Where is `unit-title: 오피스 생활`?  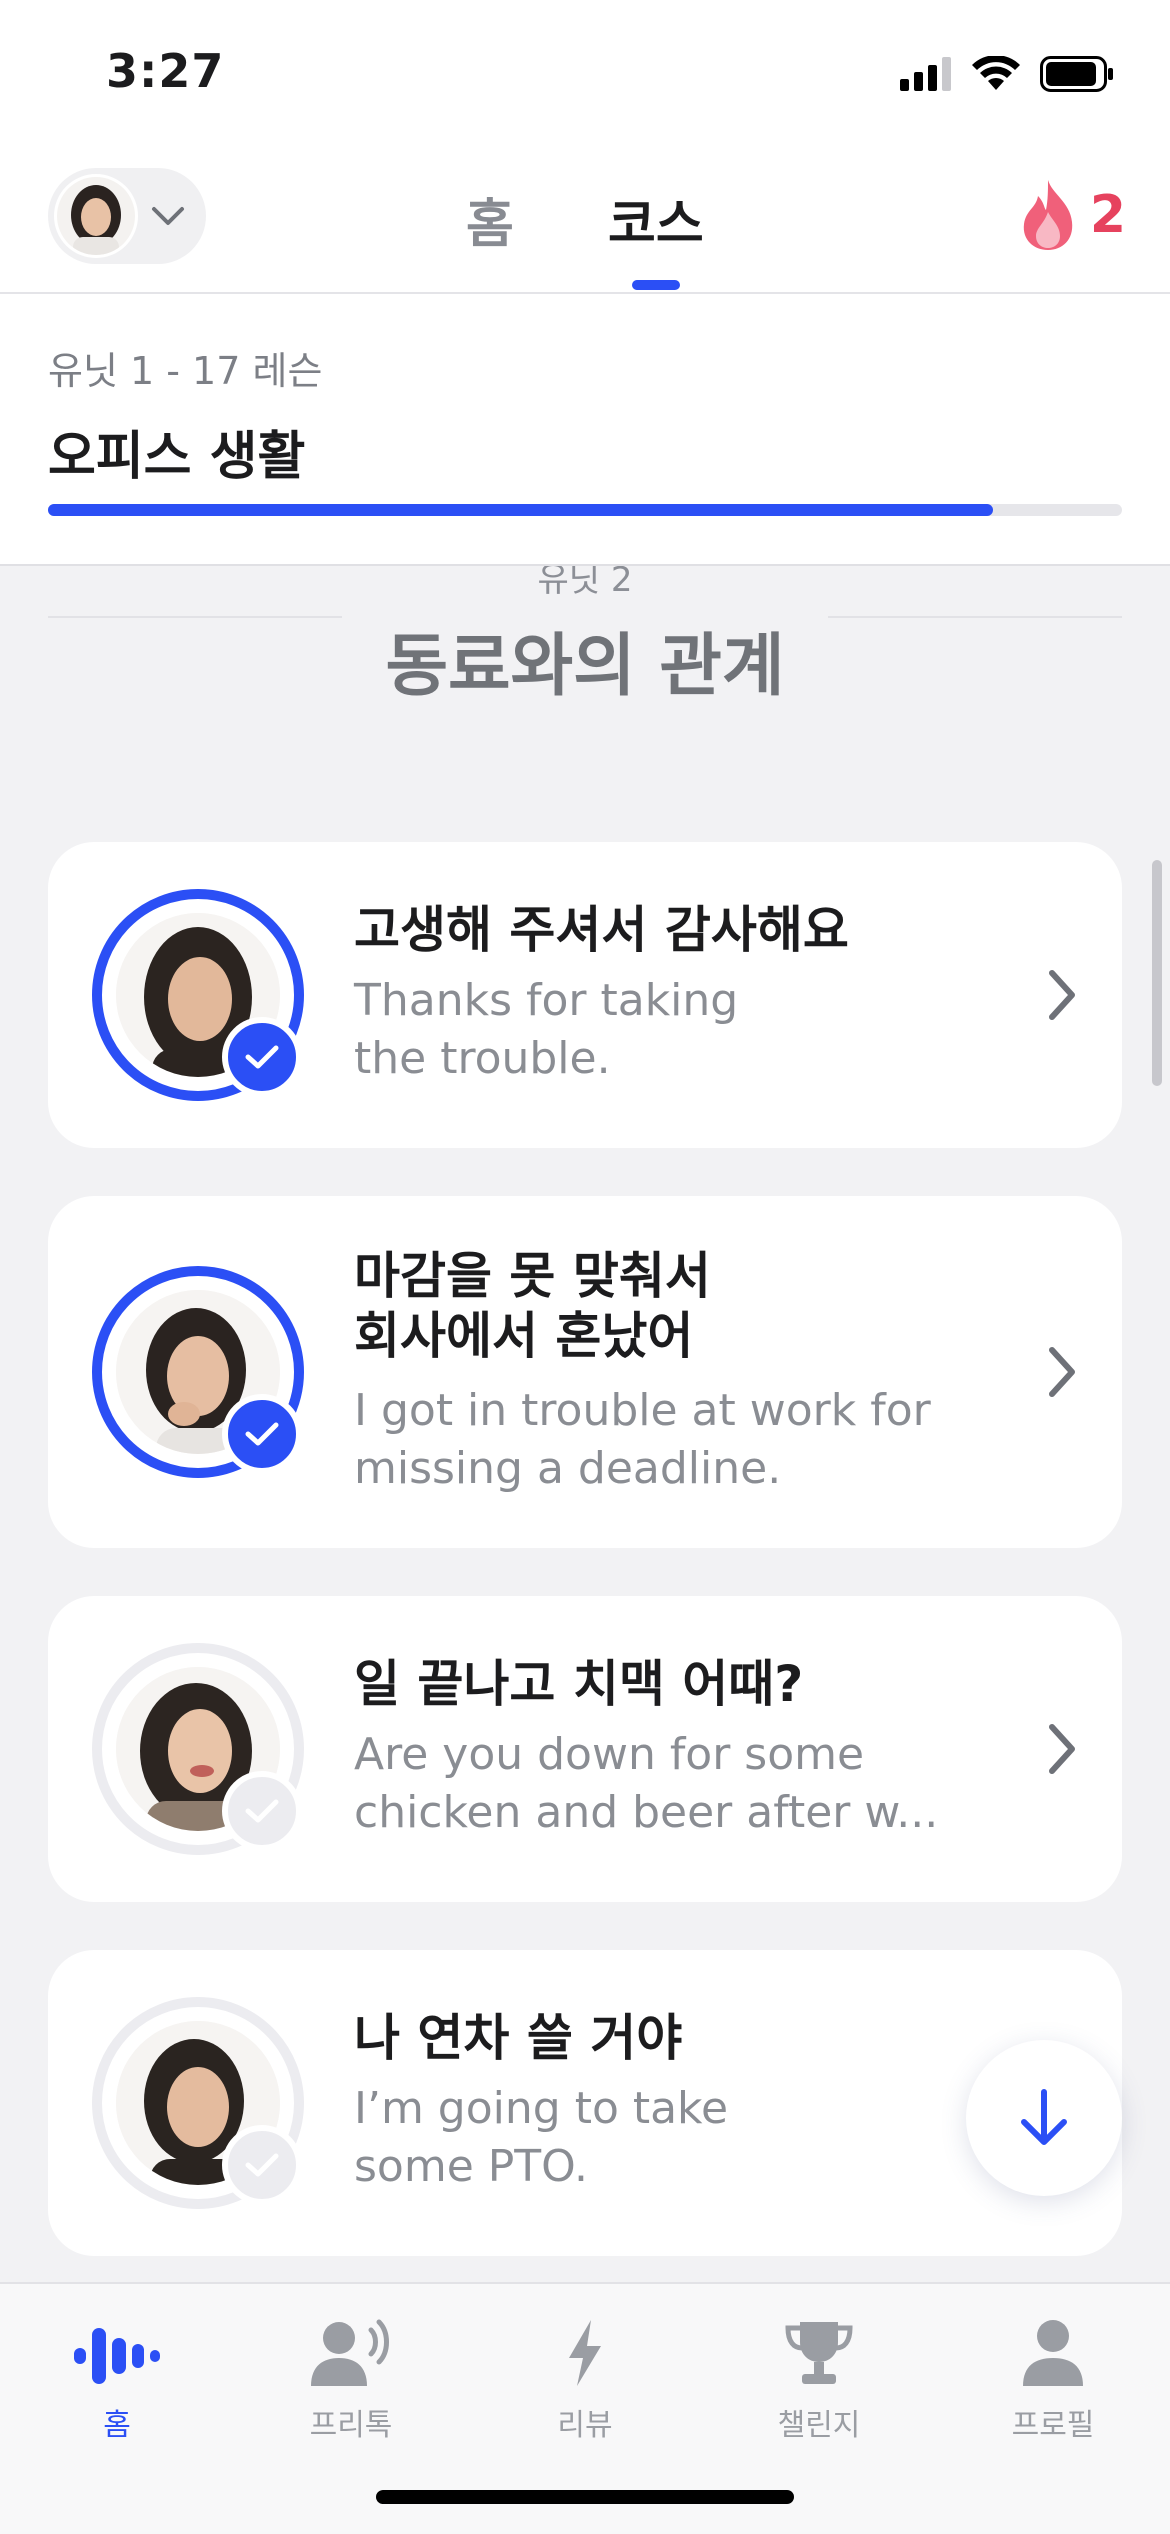 unit-title: 오피스 생활 is located at coordinates (177, 457).